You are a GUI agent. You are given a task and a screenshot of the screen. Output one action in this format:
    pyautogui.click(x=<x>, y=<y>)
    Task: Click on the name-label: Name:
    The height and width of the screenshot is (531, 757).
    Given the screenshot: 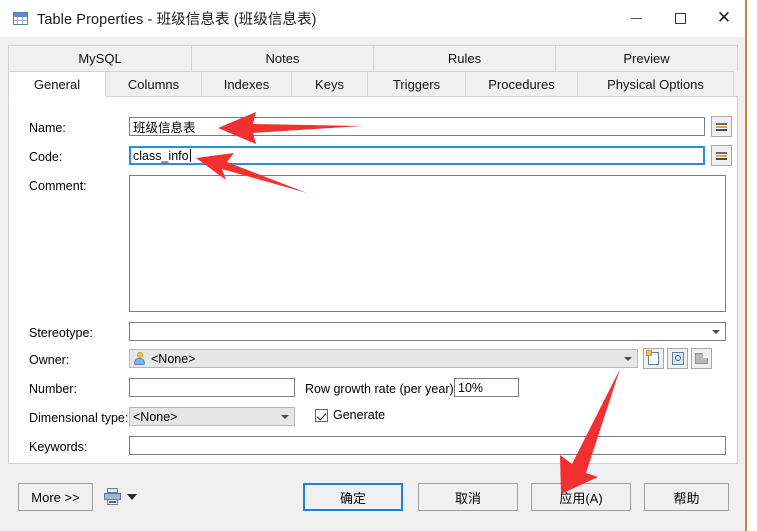 What is the action you would take?
    pyautogui.click(x=47, y=128)
    